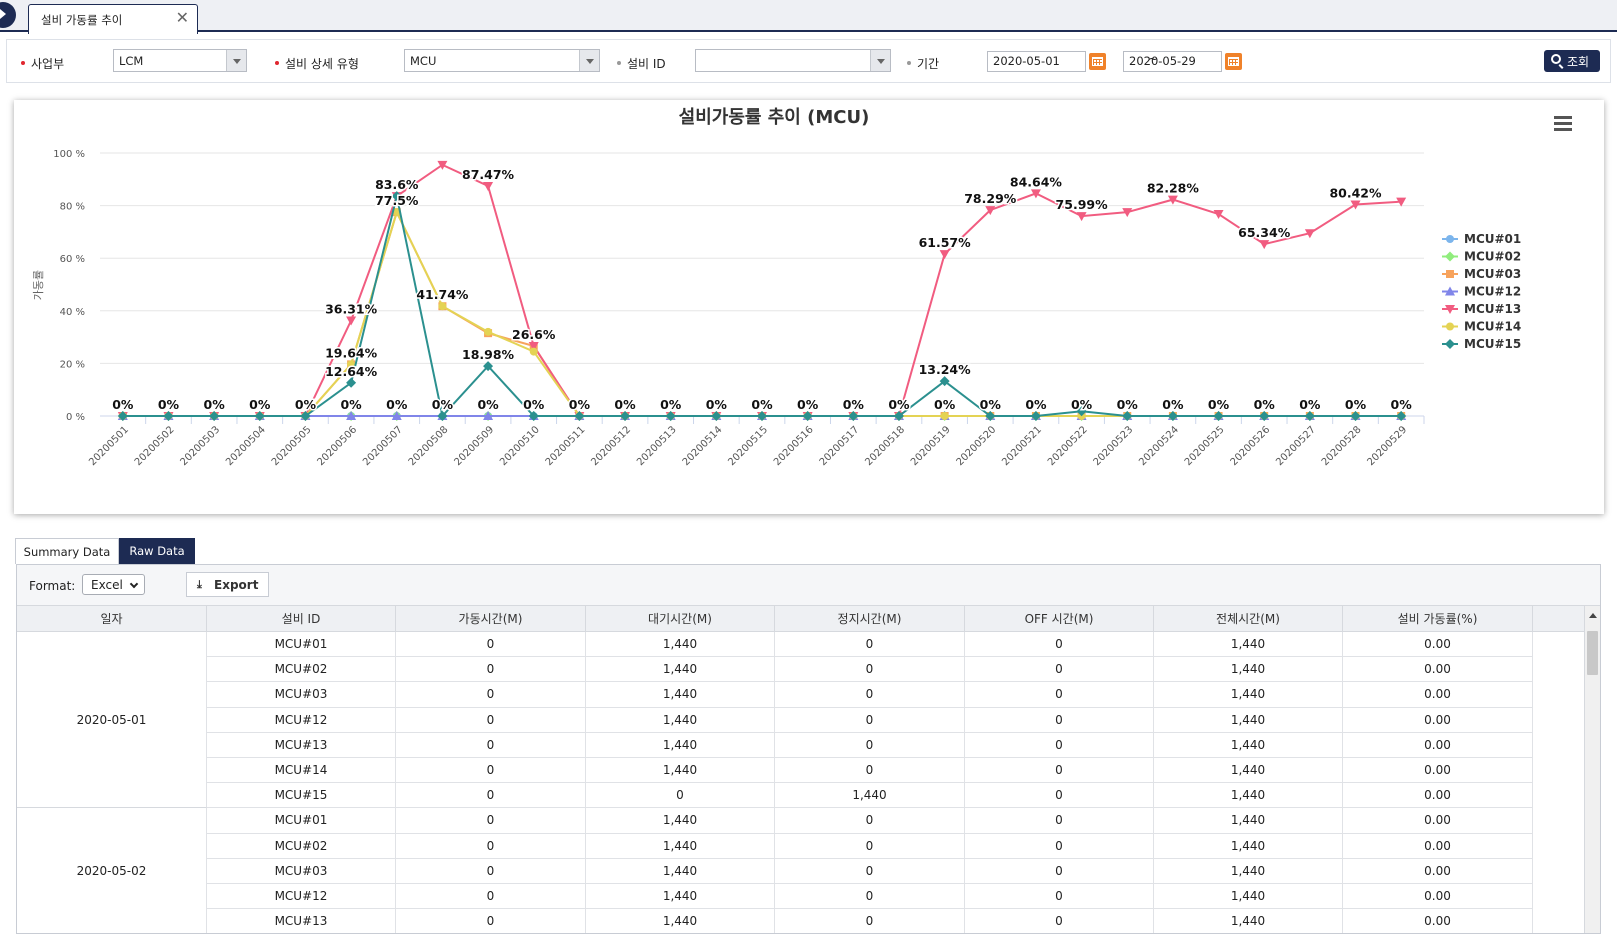 The image size is (1617, 934). I want to click on business-label: 사업부, so click(42, 63).